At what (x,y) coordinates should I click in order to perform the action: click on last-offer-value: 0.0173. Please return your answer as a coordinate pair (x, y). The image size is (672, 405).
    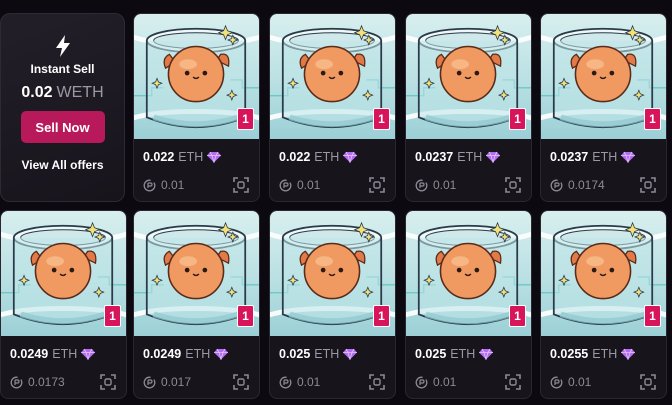
    Looking at the image, I should click on (46, 382).